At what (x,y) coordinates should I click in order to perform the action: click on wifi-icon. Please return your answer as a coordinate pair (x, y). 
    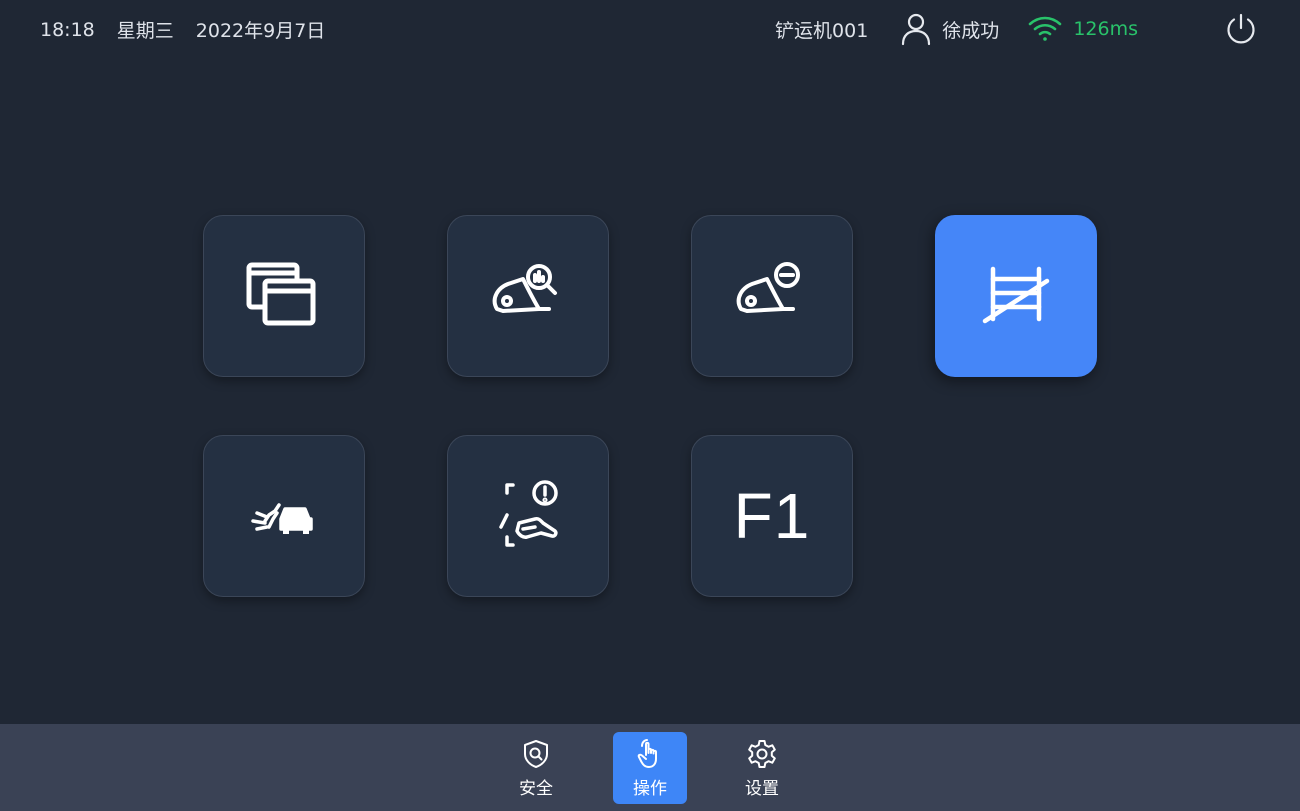
    Looking at the image, I should click on (1045, 28).